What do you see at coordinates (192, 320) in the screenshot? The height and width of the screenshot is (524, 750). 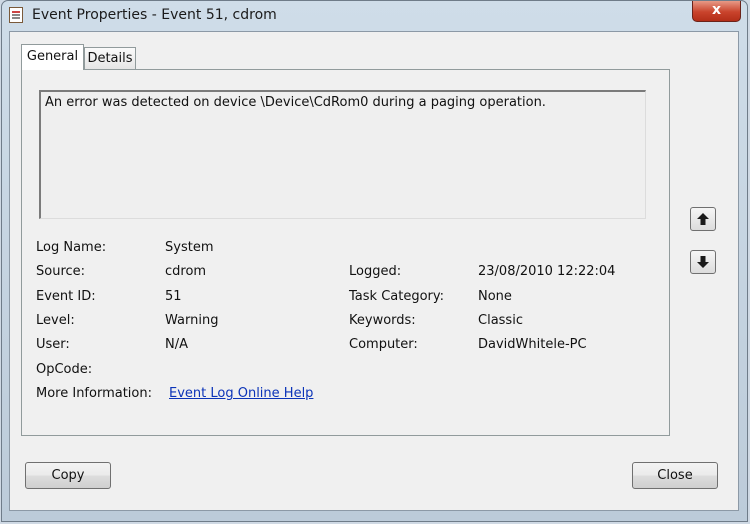 I see `level-value: Warning` at bounding box center [192, 320].